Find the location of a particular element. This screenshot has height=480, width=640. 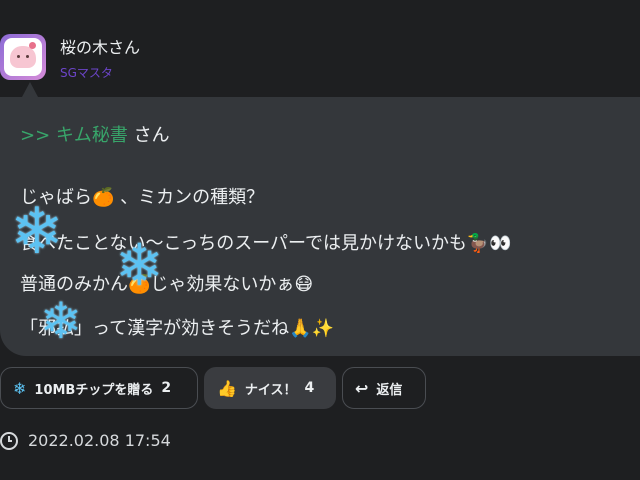

nice-count: 4 is located at coordinates (309, 388).